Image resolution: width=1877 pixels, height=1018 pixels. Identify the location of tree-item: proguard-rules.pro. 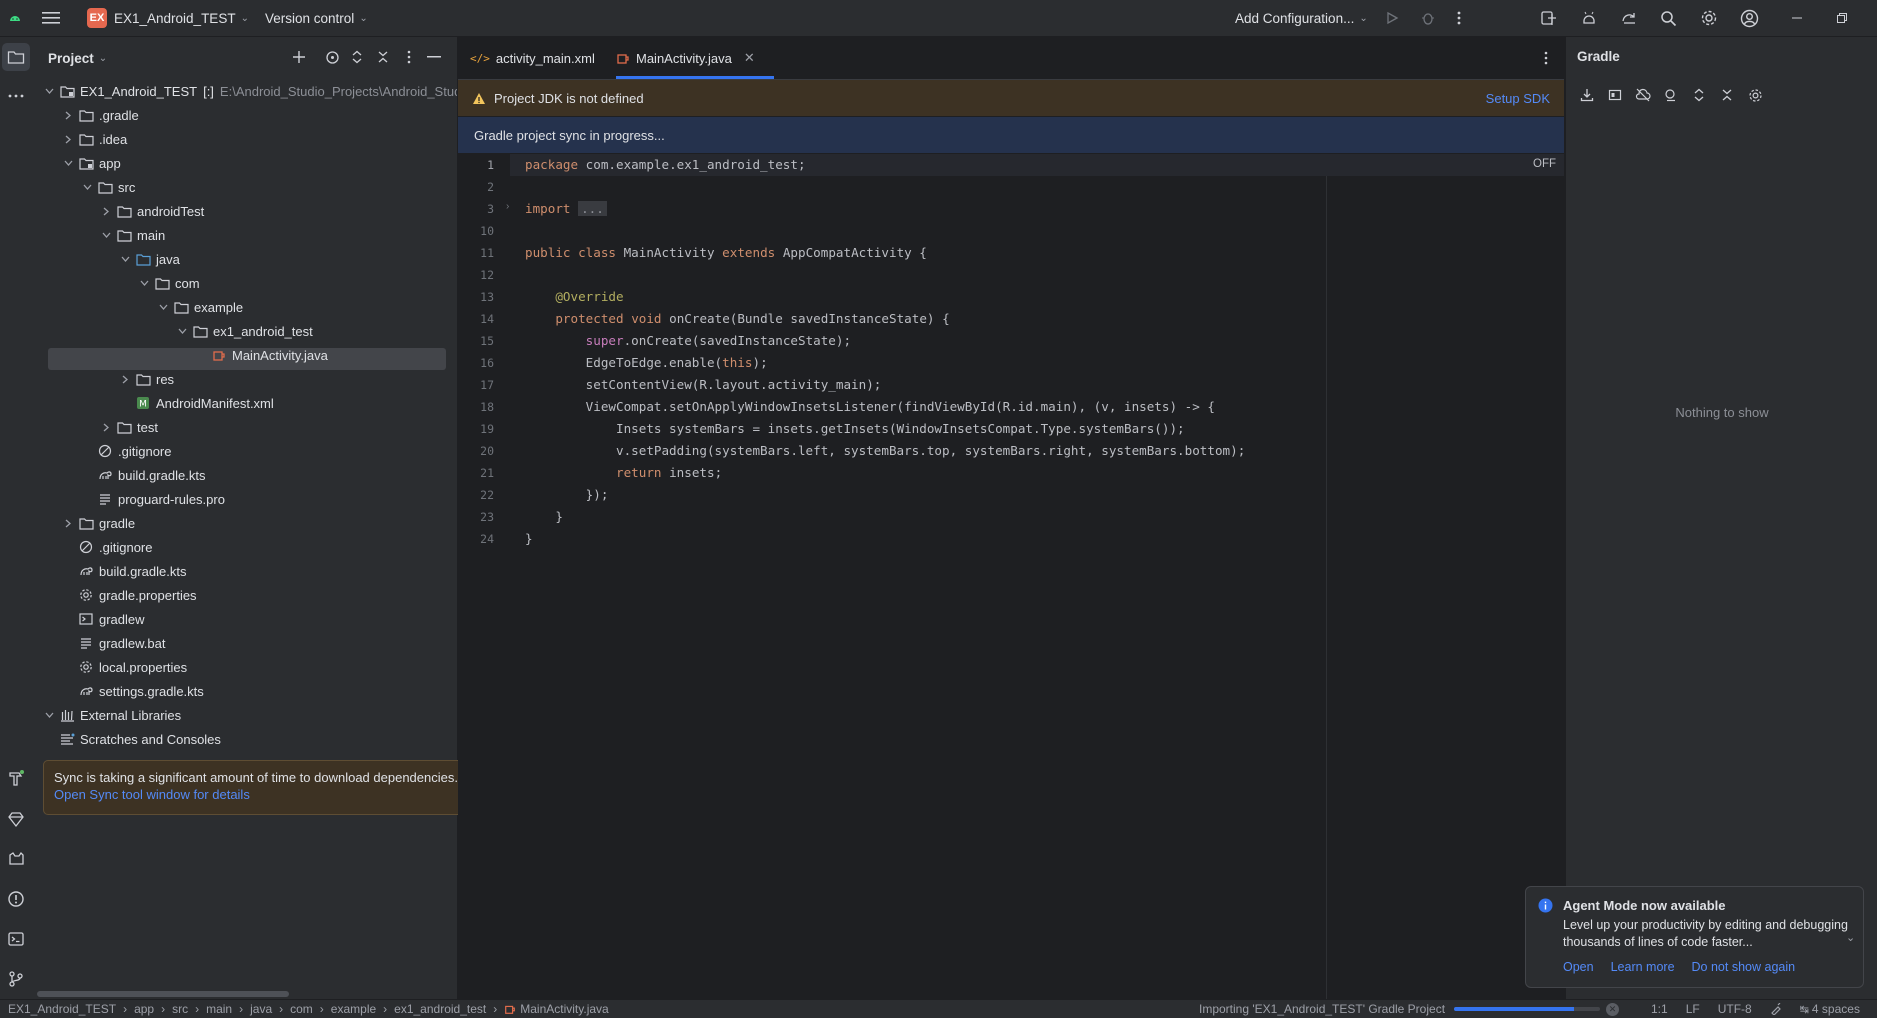
(153, 499).